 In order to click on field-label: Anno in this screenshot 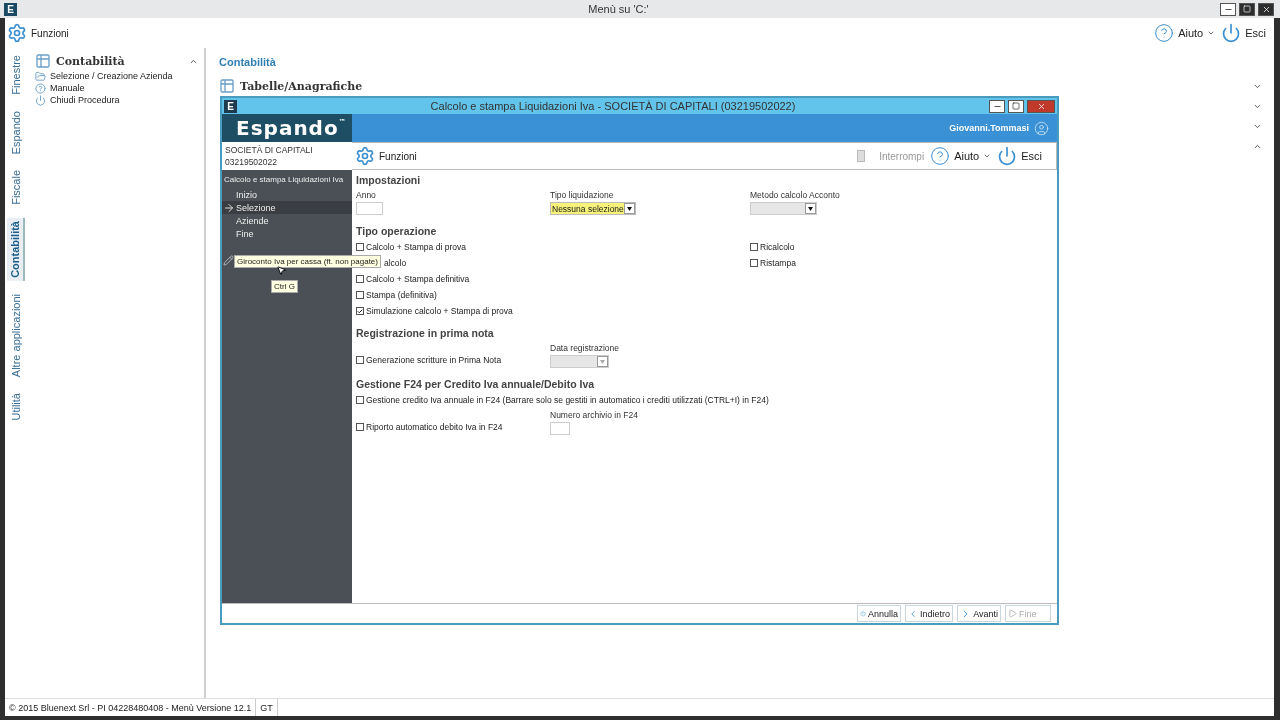, I will do `click(366, 194)`.